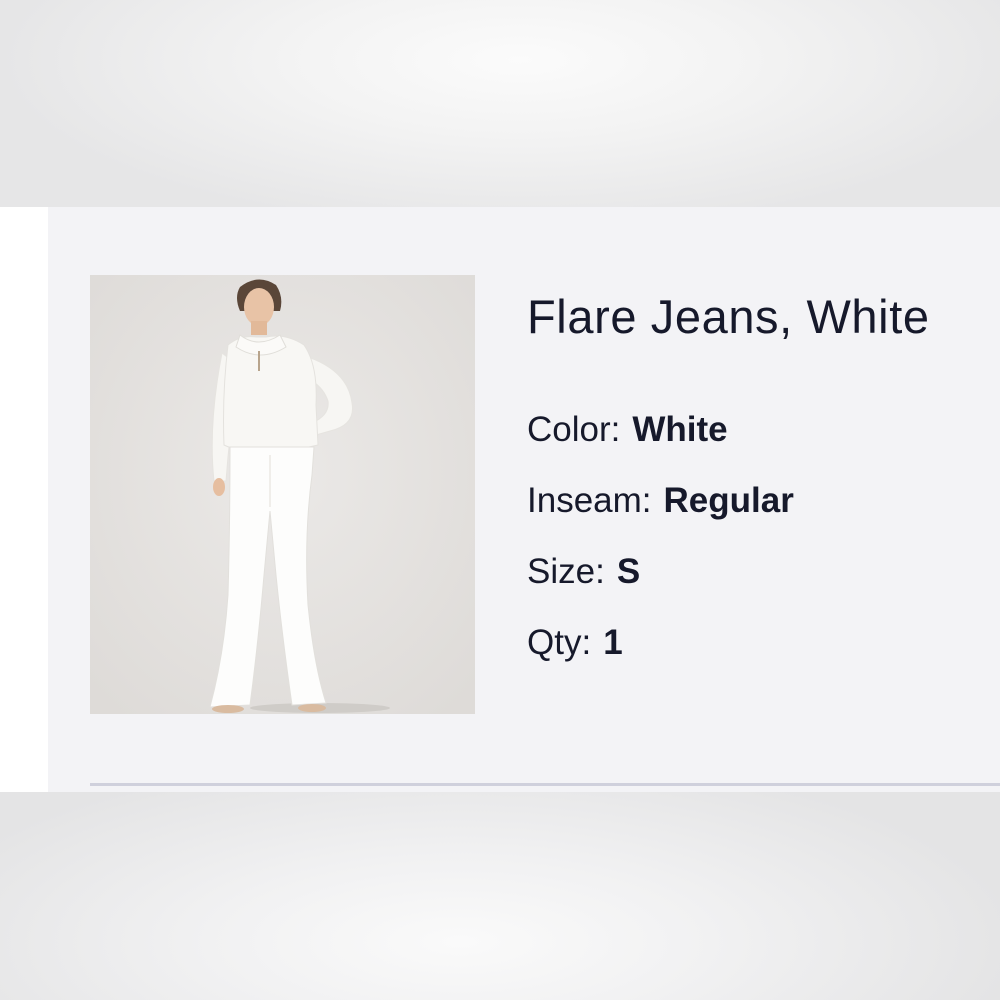 The height and width of the screenshot is (1000, 1000). Describe the element at coordinates (613, 642) in the screenshot. I see `attribute-qty-value: 1` at that location.